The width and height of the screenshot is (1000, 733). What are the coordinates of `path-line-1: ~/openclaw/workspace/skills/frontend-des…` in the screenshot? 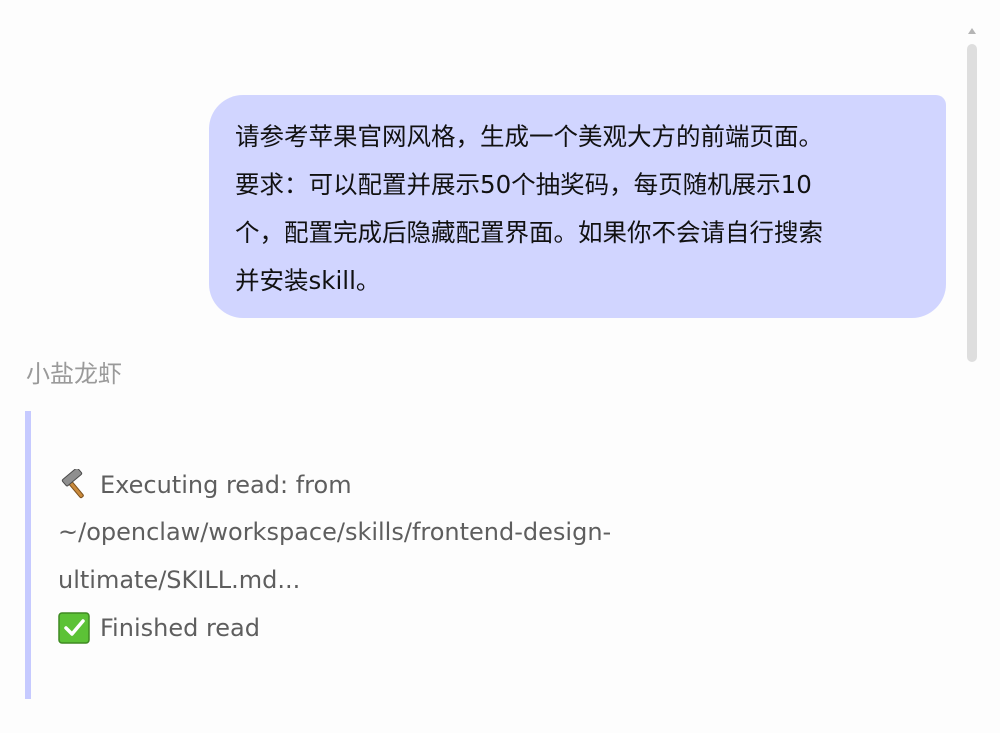 It's located at (335, 532).